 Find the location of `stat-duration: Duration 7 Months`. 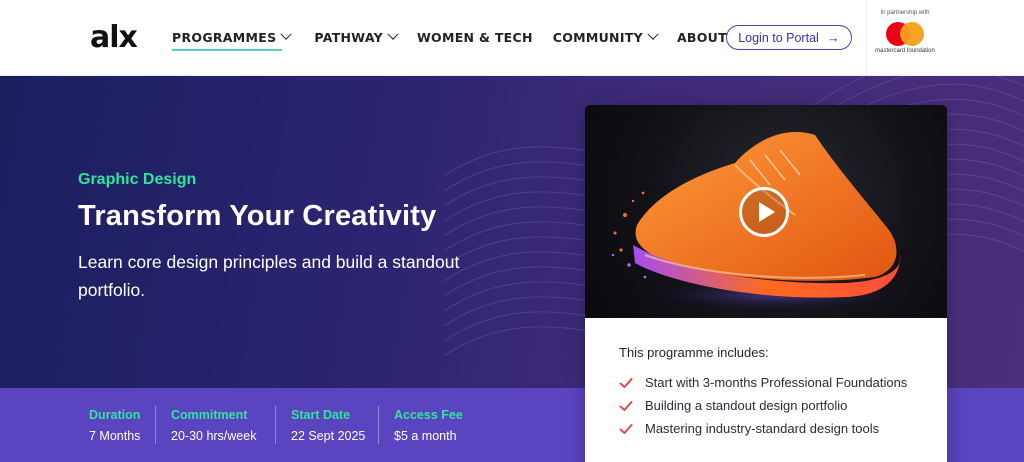

stat-duration: Duration 7 Months is located at coordinates (114, 425).